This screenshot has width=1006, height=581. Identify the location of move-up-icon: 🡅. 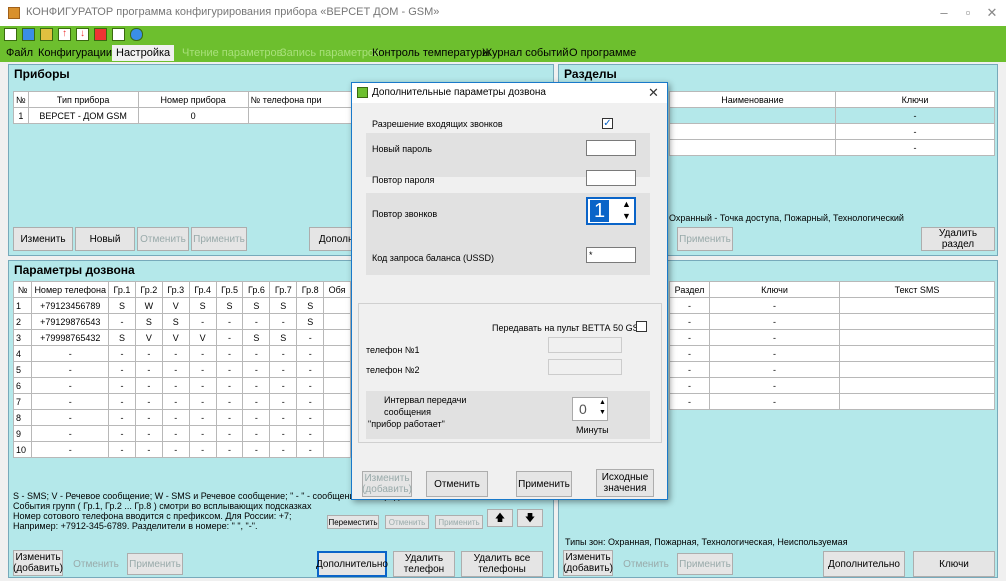
(500, 518).